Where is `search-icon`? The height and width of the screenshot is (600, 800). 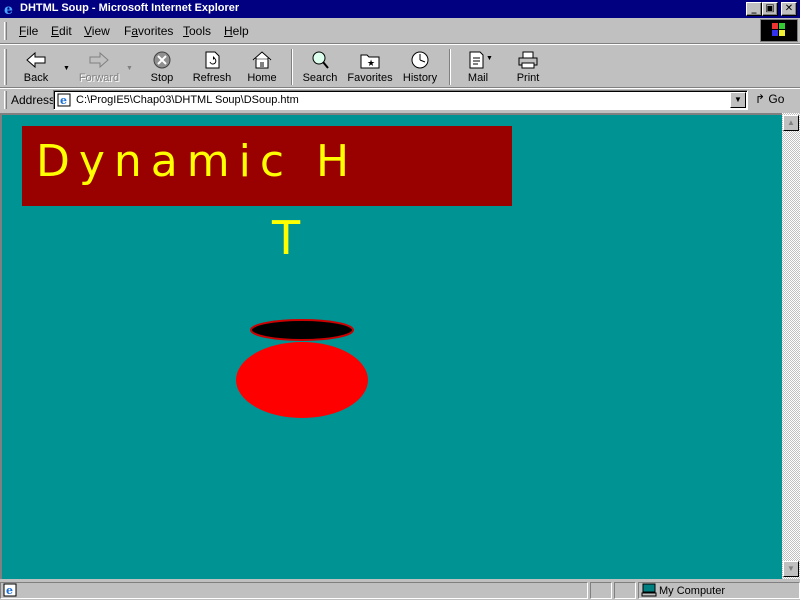
search-icon is located at coordinates (320, 60).